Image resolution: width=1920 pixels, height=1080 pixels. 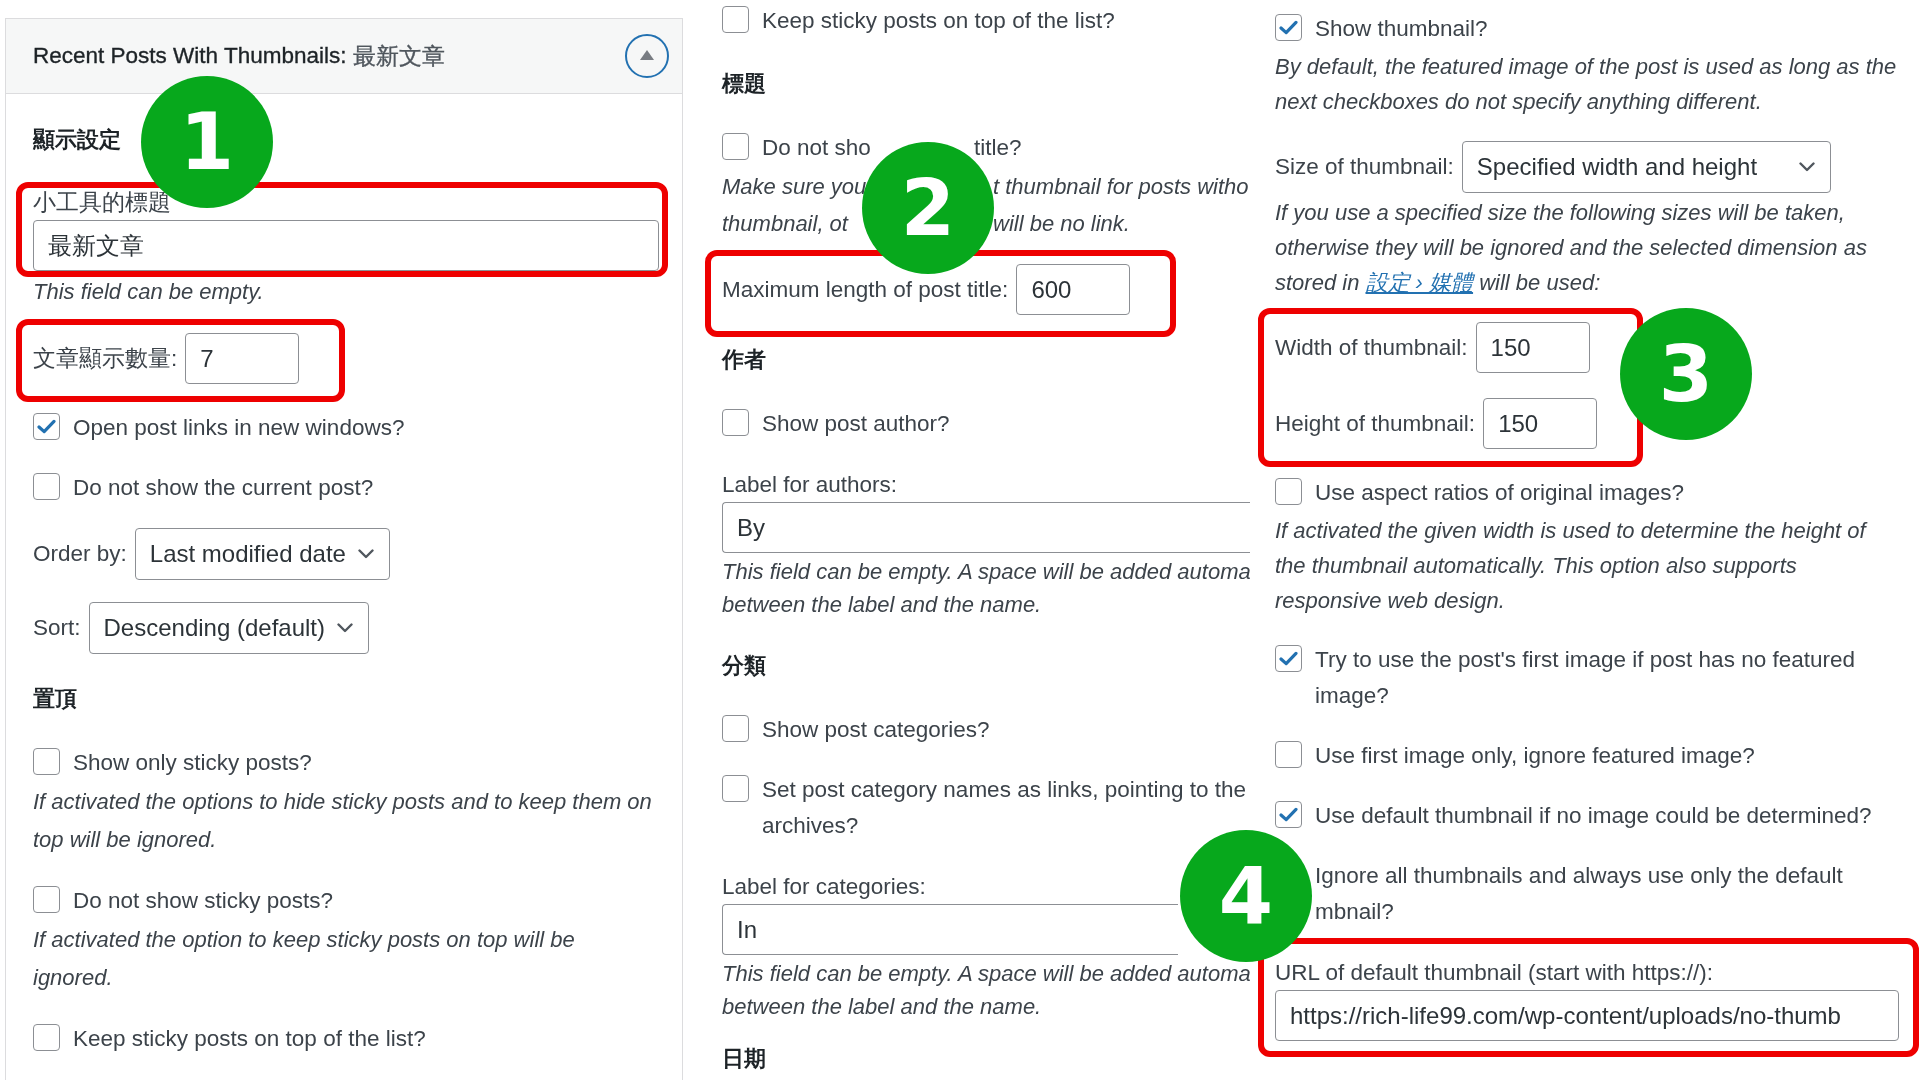 I want to click on field-label: Maximum length of post title:, so click(x=865, y=289).